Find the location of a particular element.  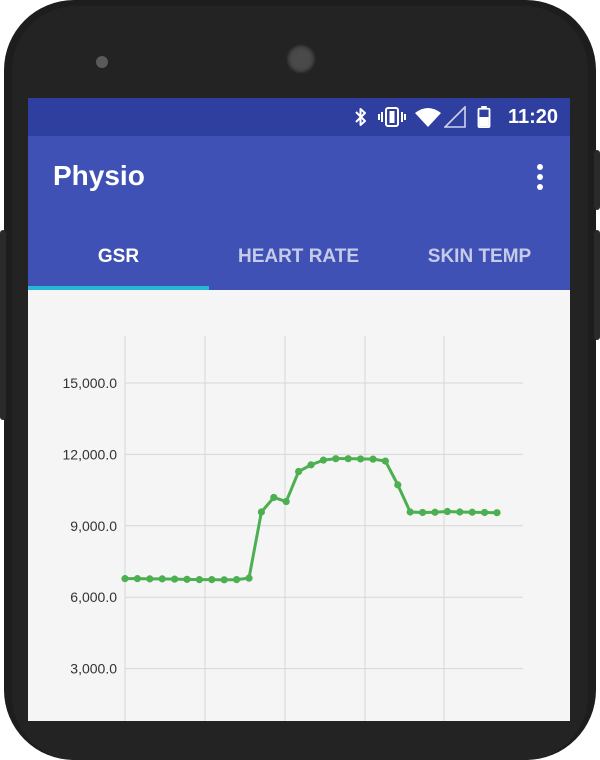

side-button-left is located at coordinates (3, 325).